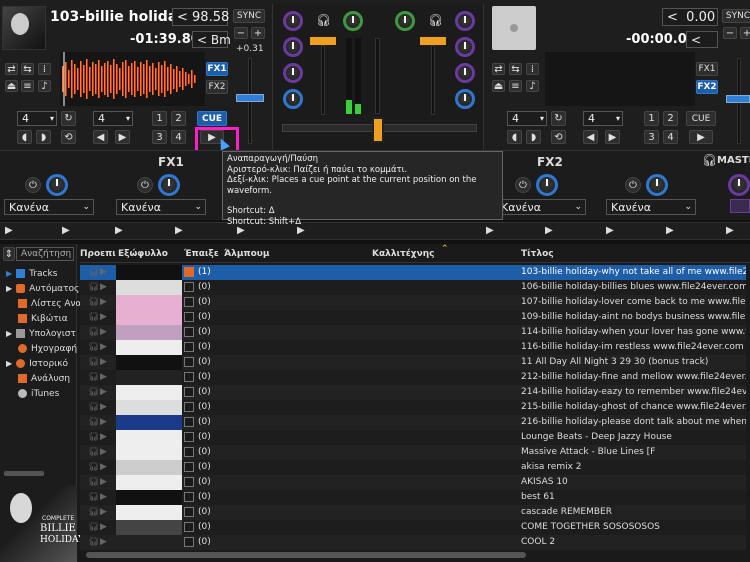 This screenshot has height=562, width=750. I want to click on table-row: 🎧︎ ▶ (0) akisa remix 2, so click(413, 467).